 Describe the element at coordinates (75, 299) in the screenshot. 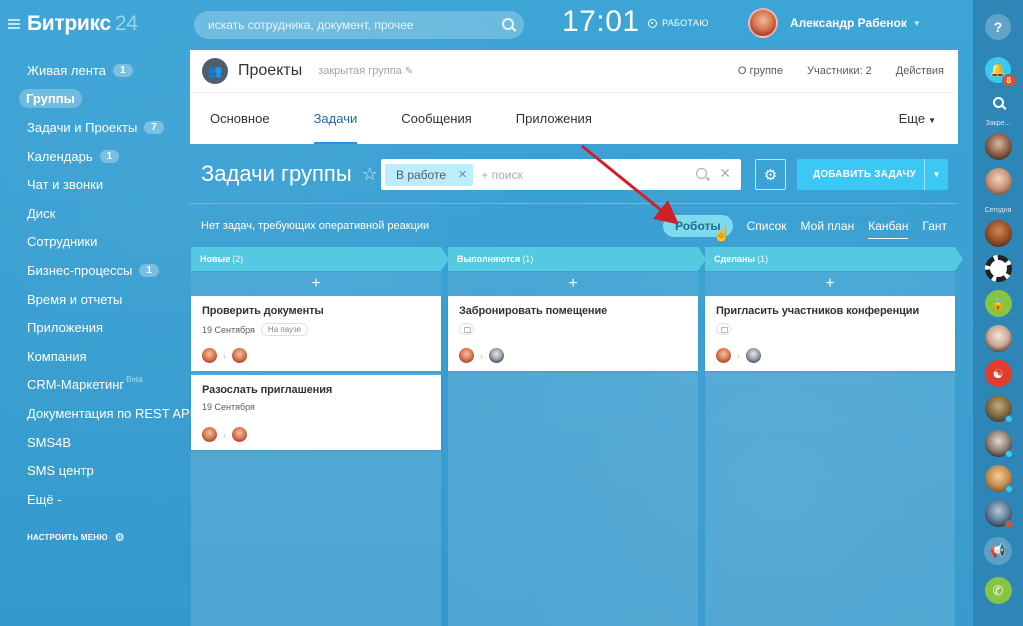

I see `sidebar-item-label: Время и отчеты` at that location.